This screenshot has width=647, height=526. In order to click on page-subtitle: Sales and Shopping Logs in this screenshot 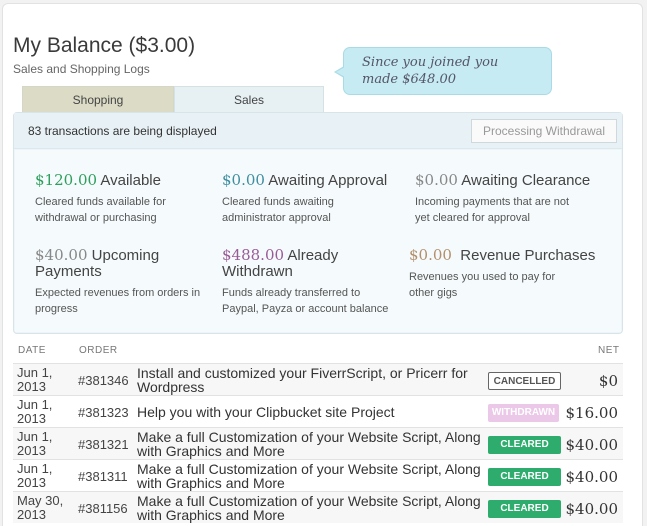, I will do `click(81, 69)`.